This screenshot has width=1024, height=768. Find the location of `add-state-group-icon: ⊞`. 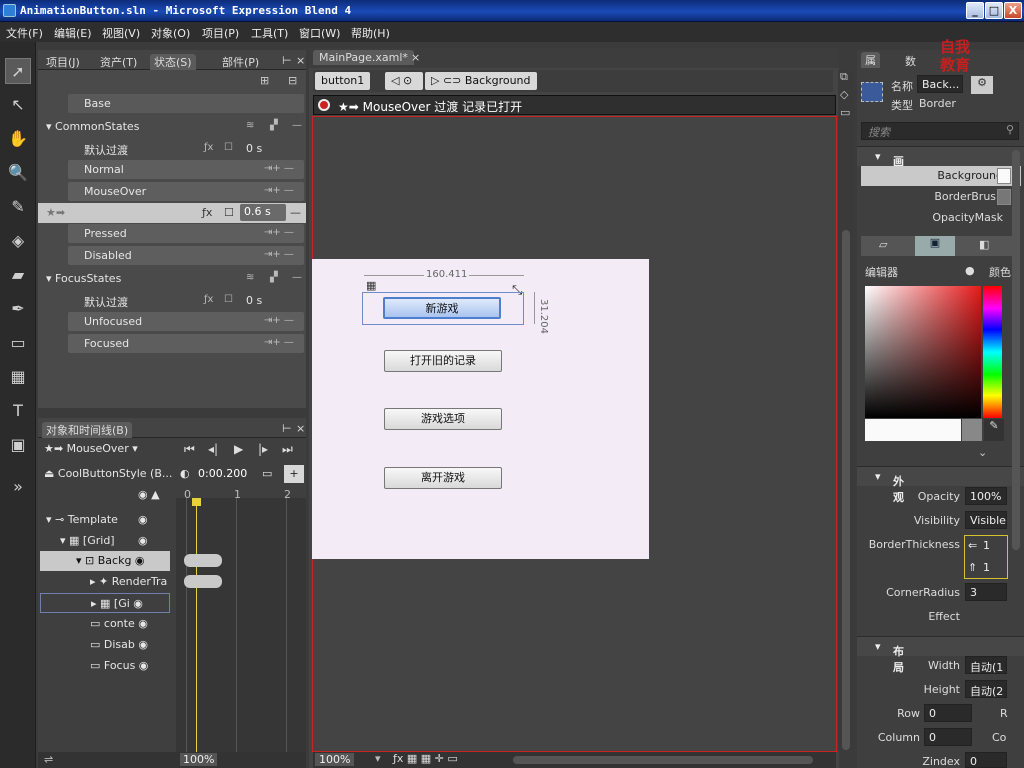

add-state-group-icon: ⊞ is located at coordinates (264, 80).